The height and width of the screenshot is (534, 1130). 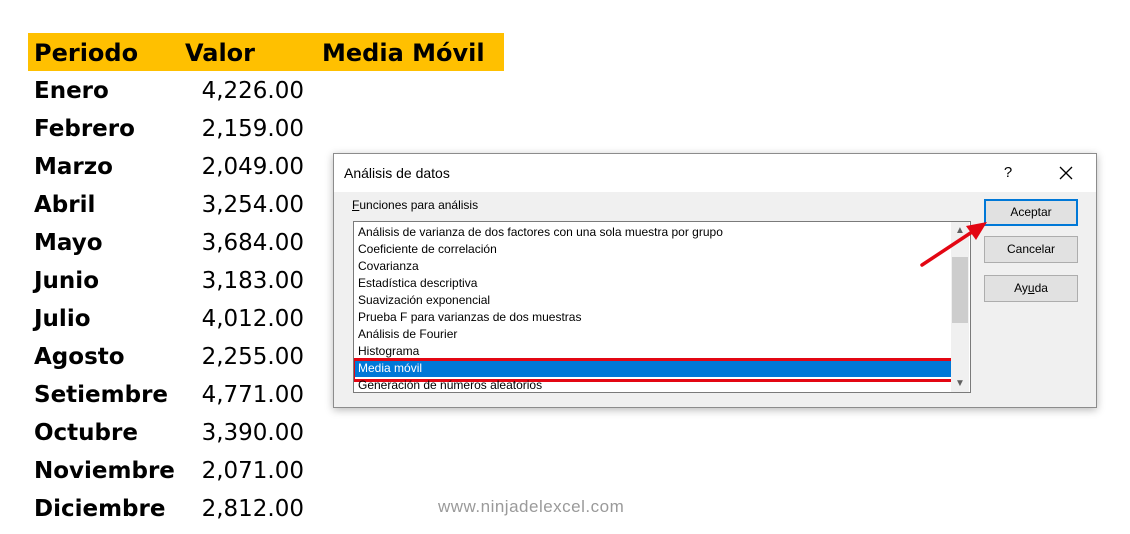 I want to click on table-row: Marzo 2,049.00, so click(x=170, y=167).